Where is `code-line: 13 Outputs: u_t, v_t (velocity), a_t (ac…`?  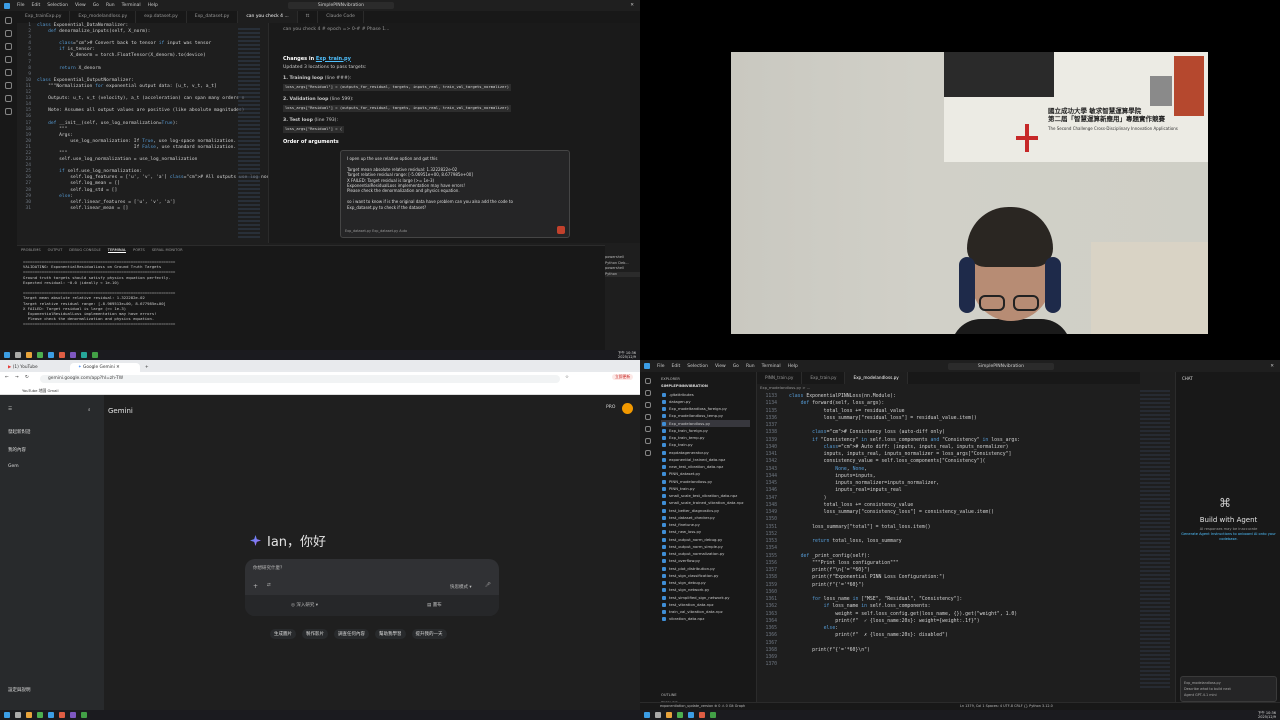 code-line: 13 Outputs: u_t, v_t (velocity), a_t (ac… is located at coordinates (142, 99).